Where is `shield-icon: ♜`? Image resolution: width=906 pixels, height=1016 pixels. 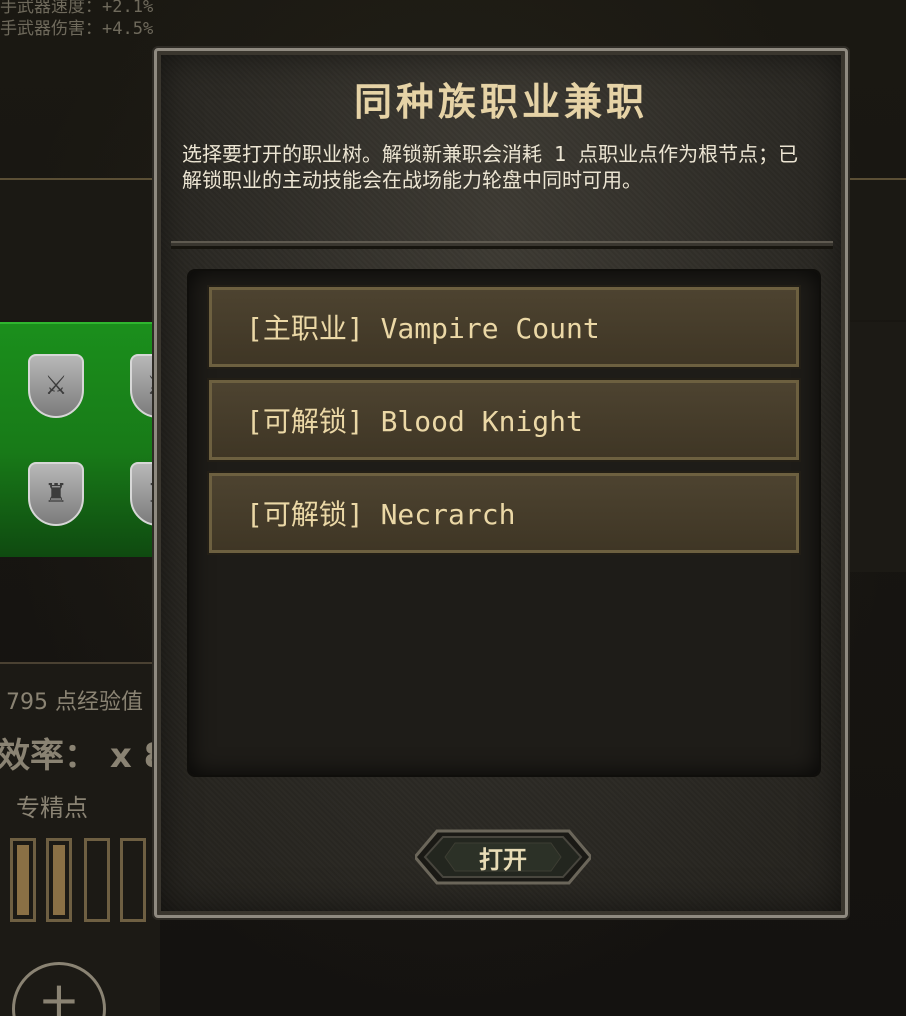
shield-icon: ♜ is located at coordinates (56, 494).